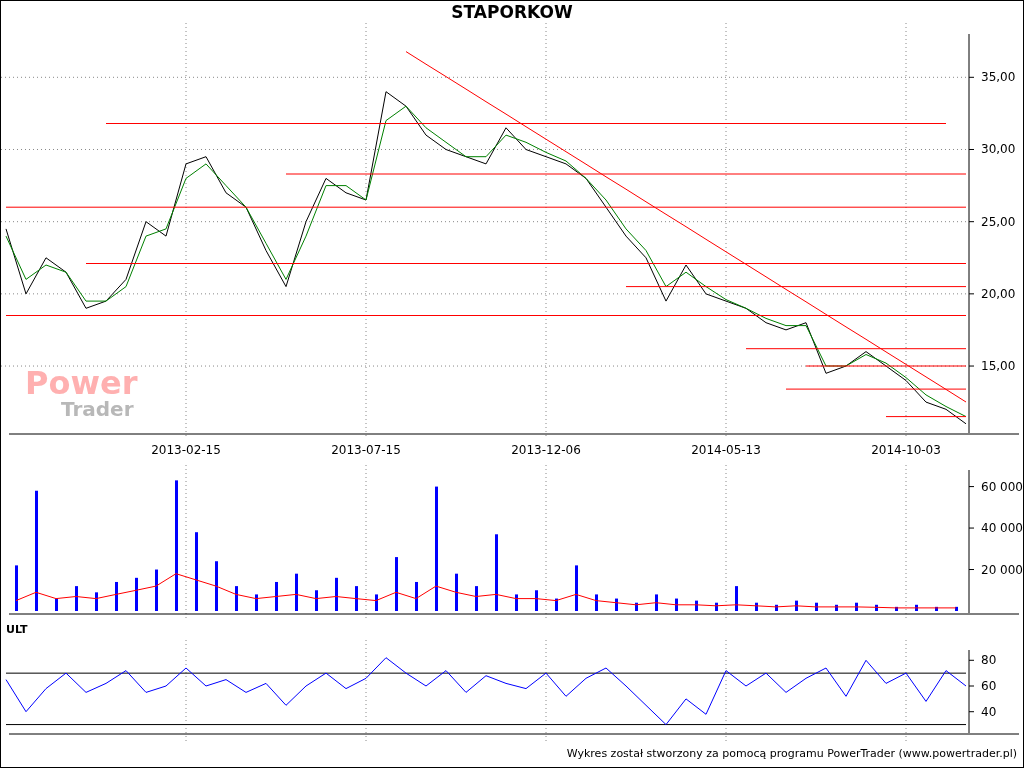 The width and height of the screenshot is (1024, 768). Describe the element at coordinates (81, 383) in the screenshot. I see `logo-text: Power` at that location.